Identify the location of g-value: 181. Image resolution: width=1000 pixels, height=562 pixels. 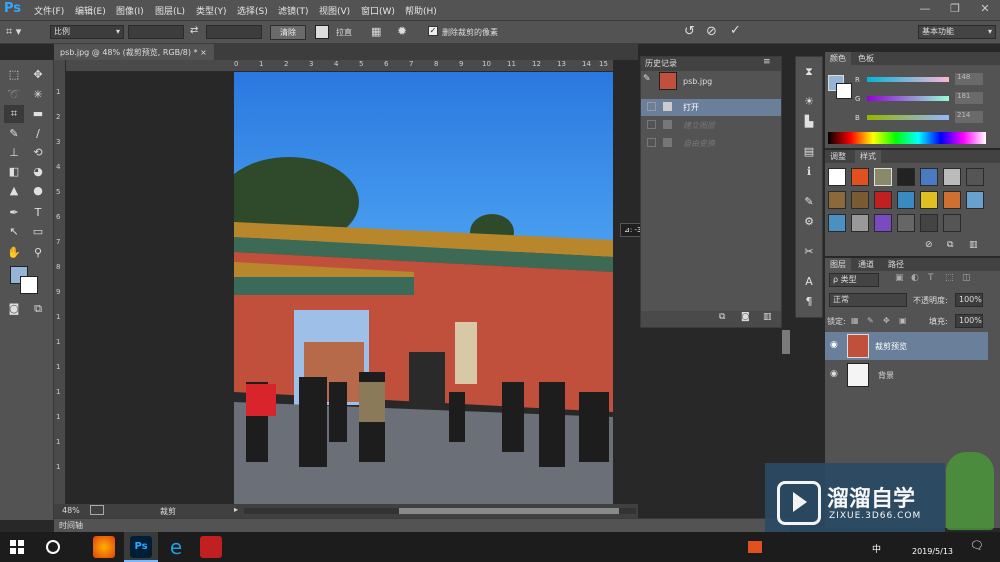
(969, 98).